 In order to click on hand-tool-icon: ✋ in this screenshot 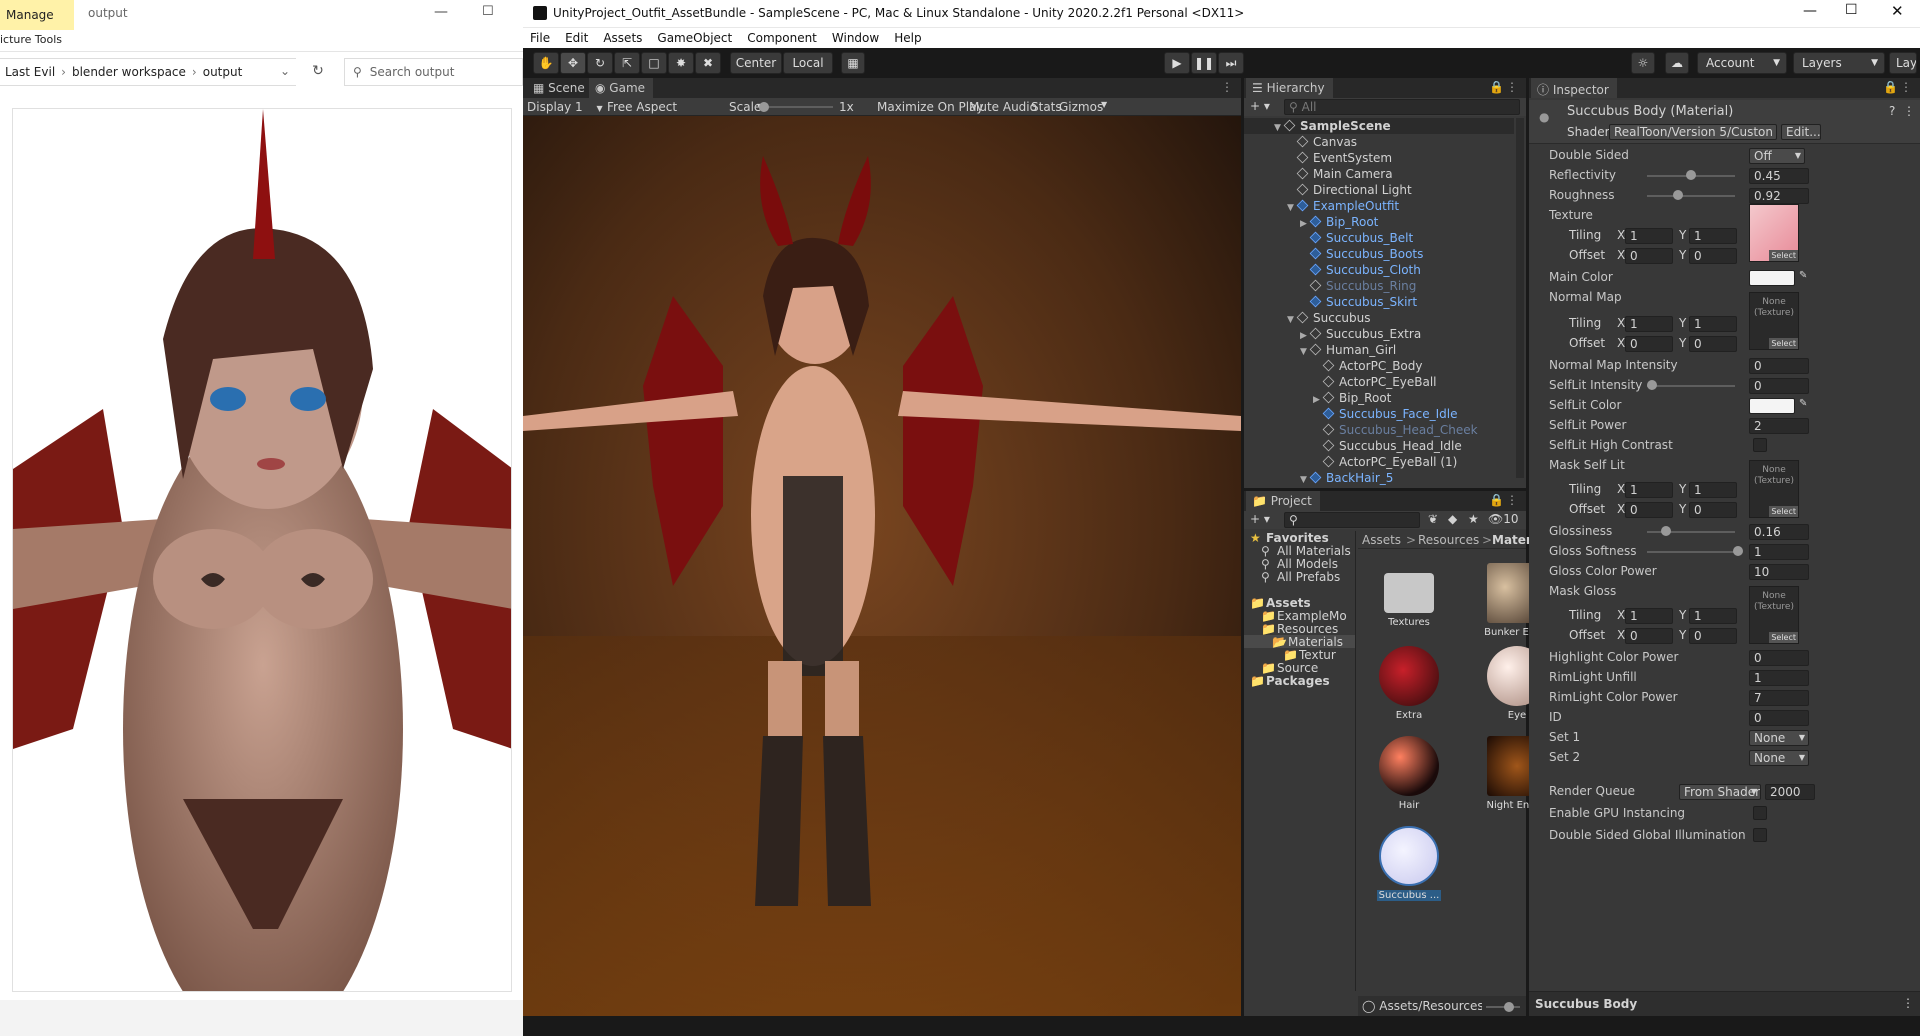, I will do `click(546, 63)`.